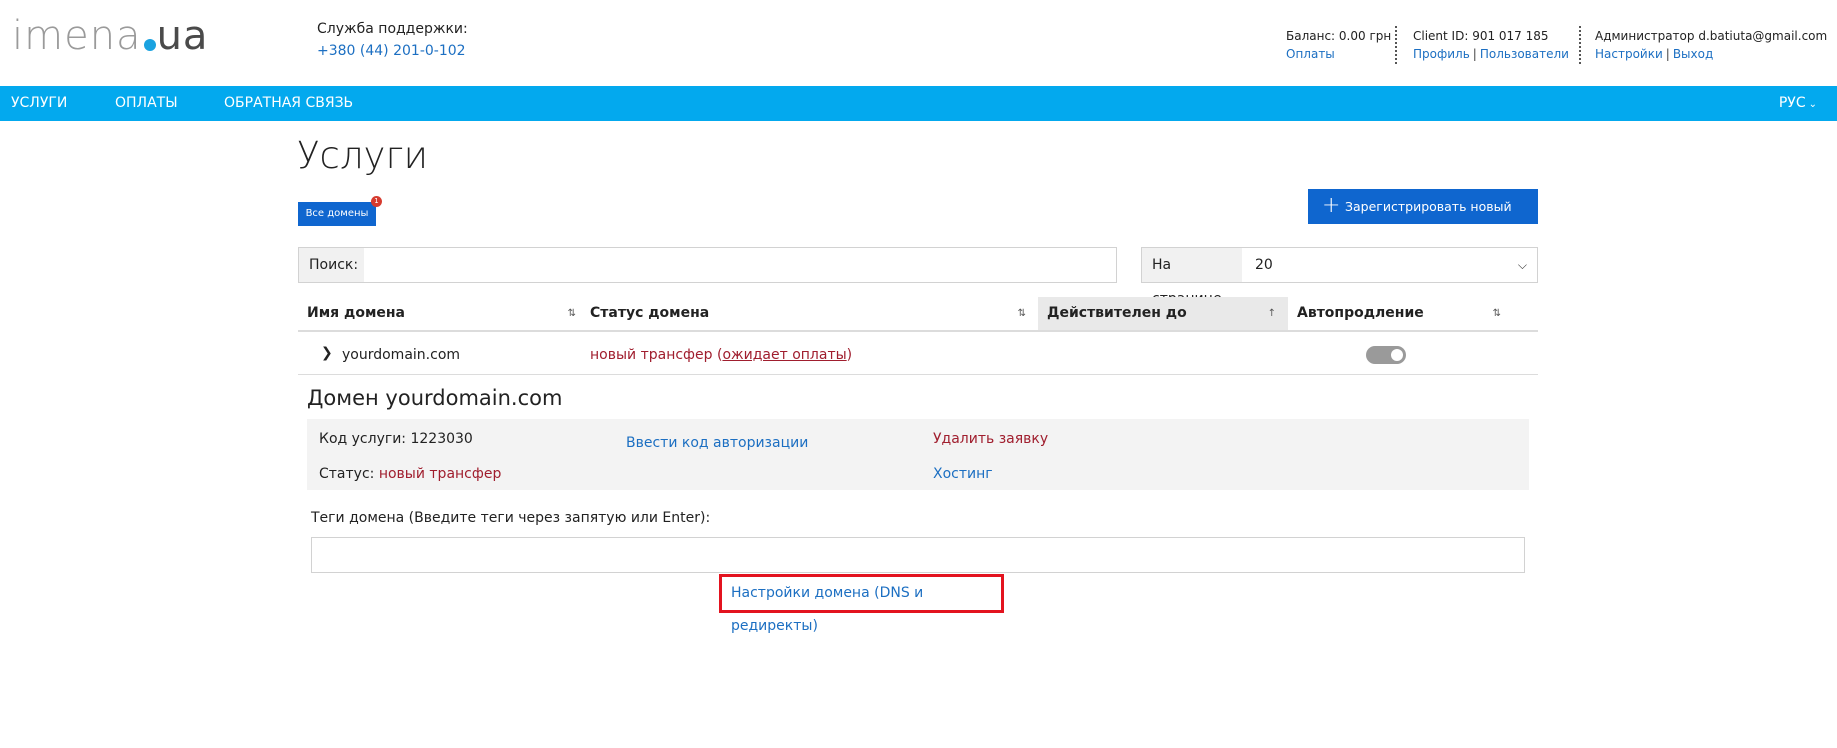  What do you see at coordinates (650, 313) in the screenshot?
I see `column-header-label: Статус домена` at bounding box center [650, 313].